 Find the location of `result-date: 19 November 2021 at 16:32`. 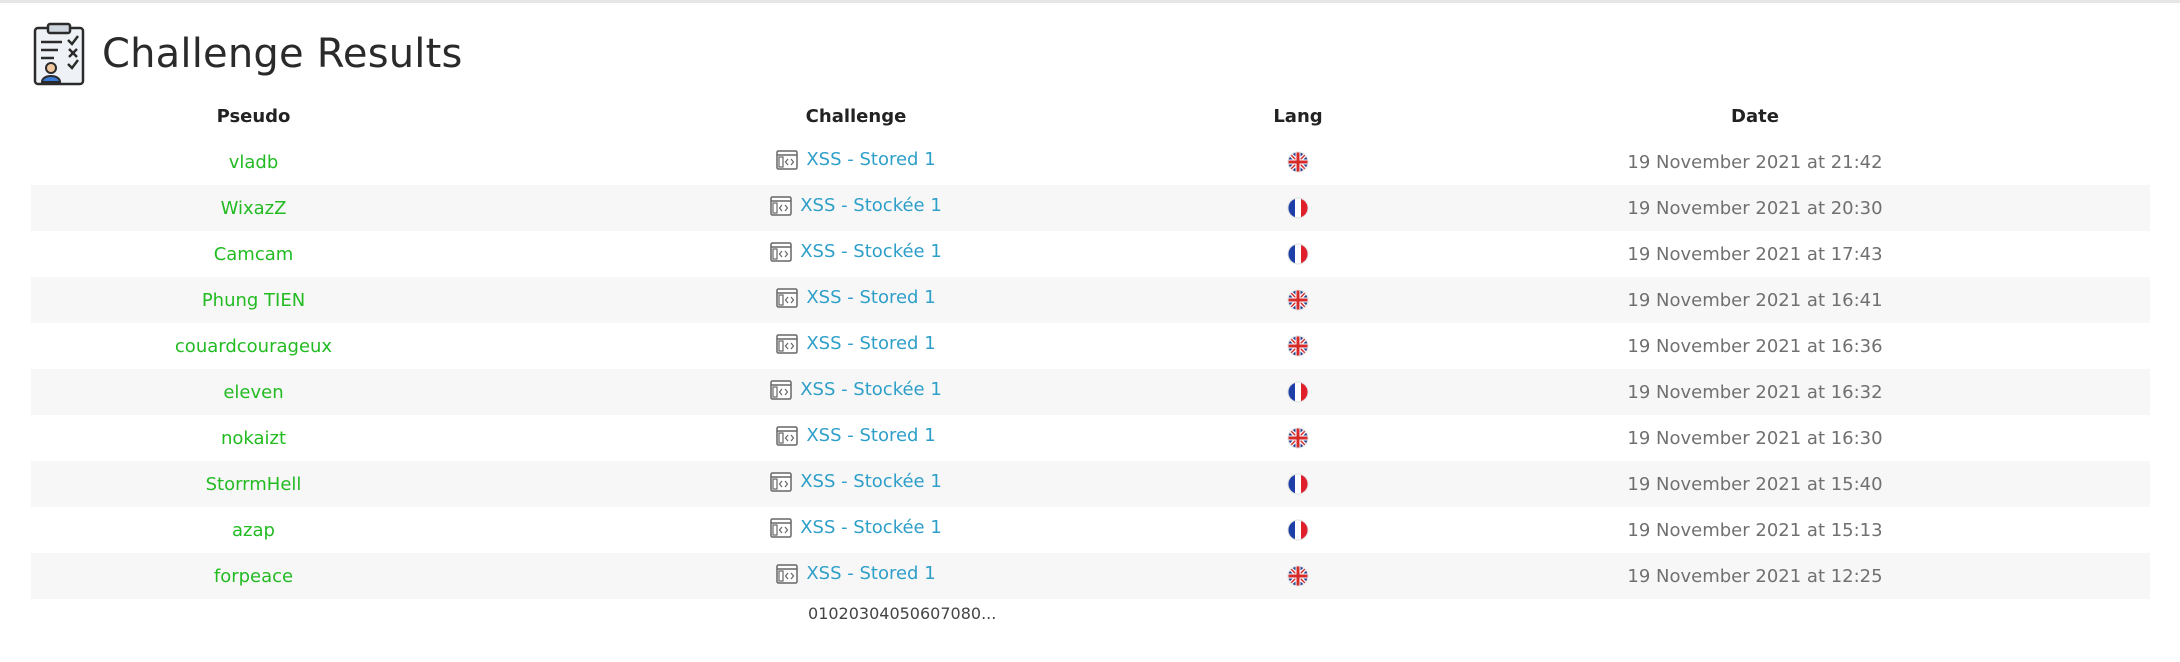

result-date: 19 November 2021 at 16:32 is located at coordinates (1755, 392).